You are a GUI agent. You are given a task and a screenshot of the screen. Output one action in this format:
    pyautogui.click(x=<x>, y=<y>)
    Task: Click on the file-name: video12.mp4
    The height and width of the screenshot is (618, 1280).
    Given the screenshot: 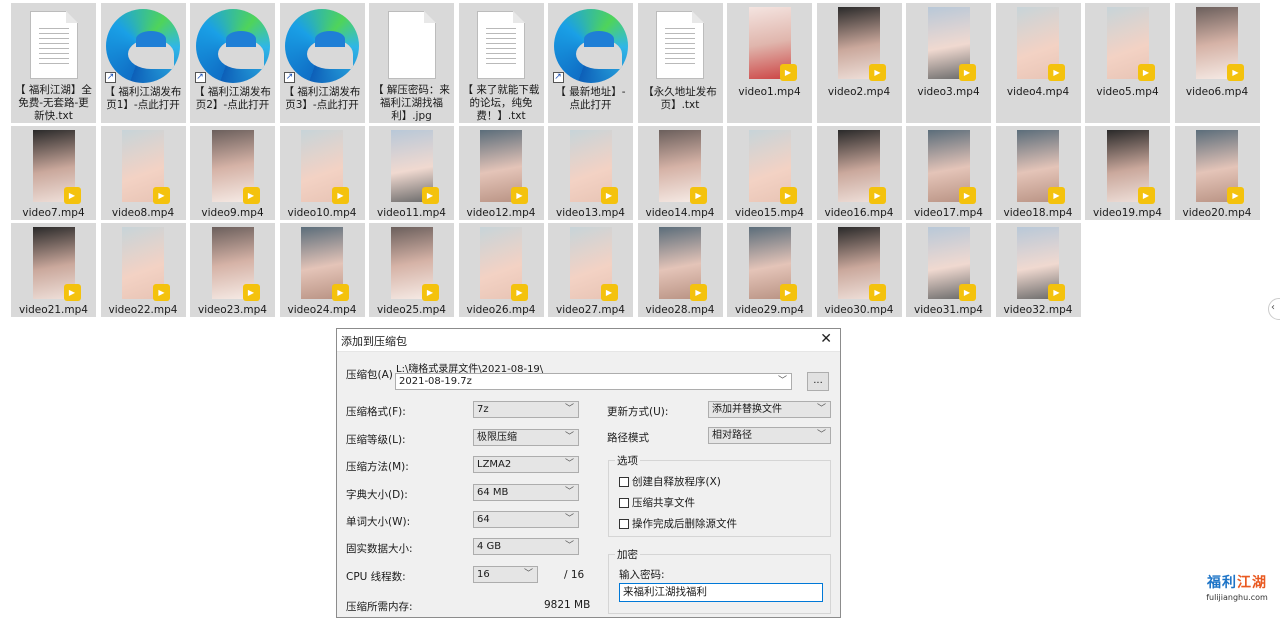 What is the action you would take?
    pyautogui.click(x=501, y=213)
    